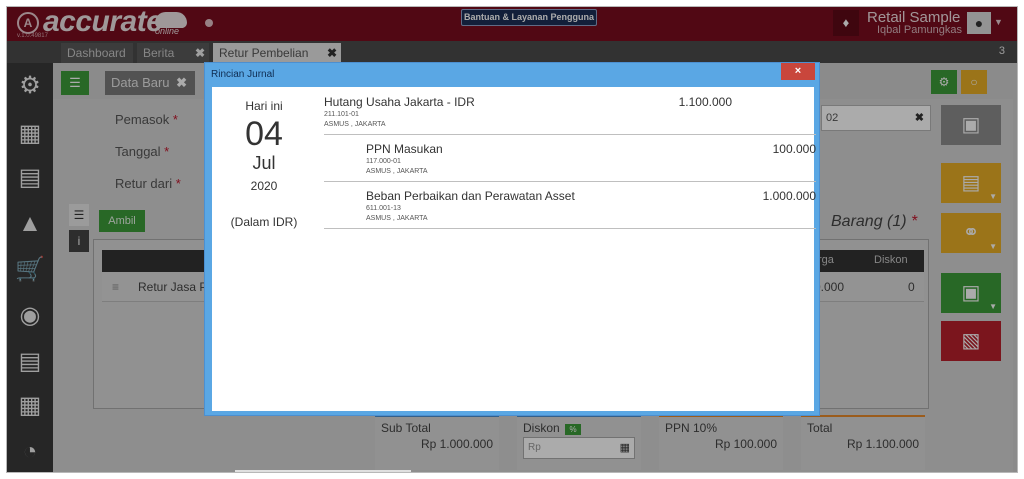 This screenshot has height=479, width=1024. I want to click on account-code: 211.101-01, so click(341, 114).